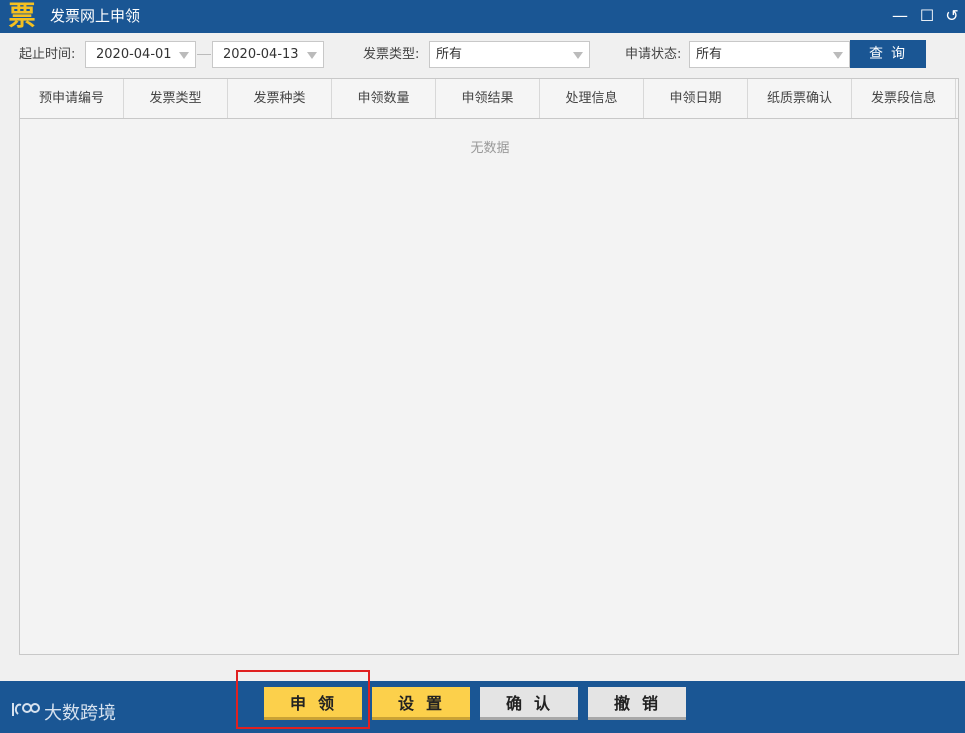 Image resolution: width=965 pixels, height=733 pixels. Describe the element at coordinates (421, 703) in the screenshot. I see `settings-button: 设置` at that location.